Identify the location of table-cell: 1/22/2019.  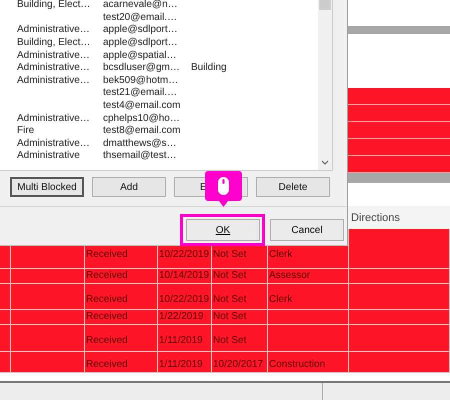
(181, 316).